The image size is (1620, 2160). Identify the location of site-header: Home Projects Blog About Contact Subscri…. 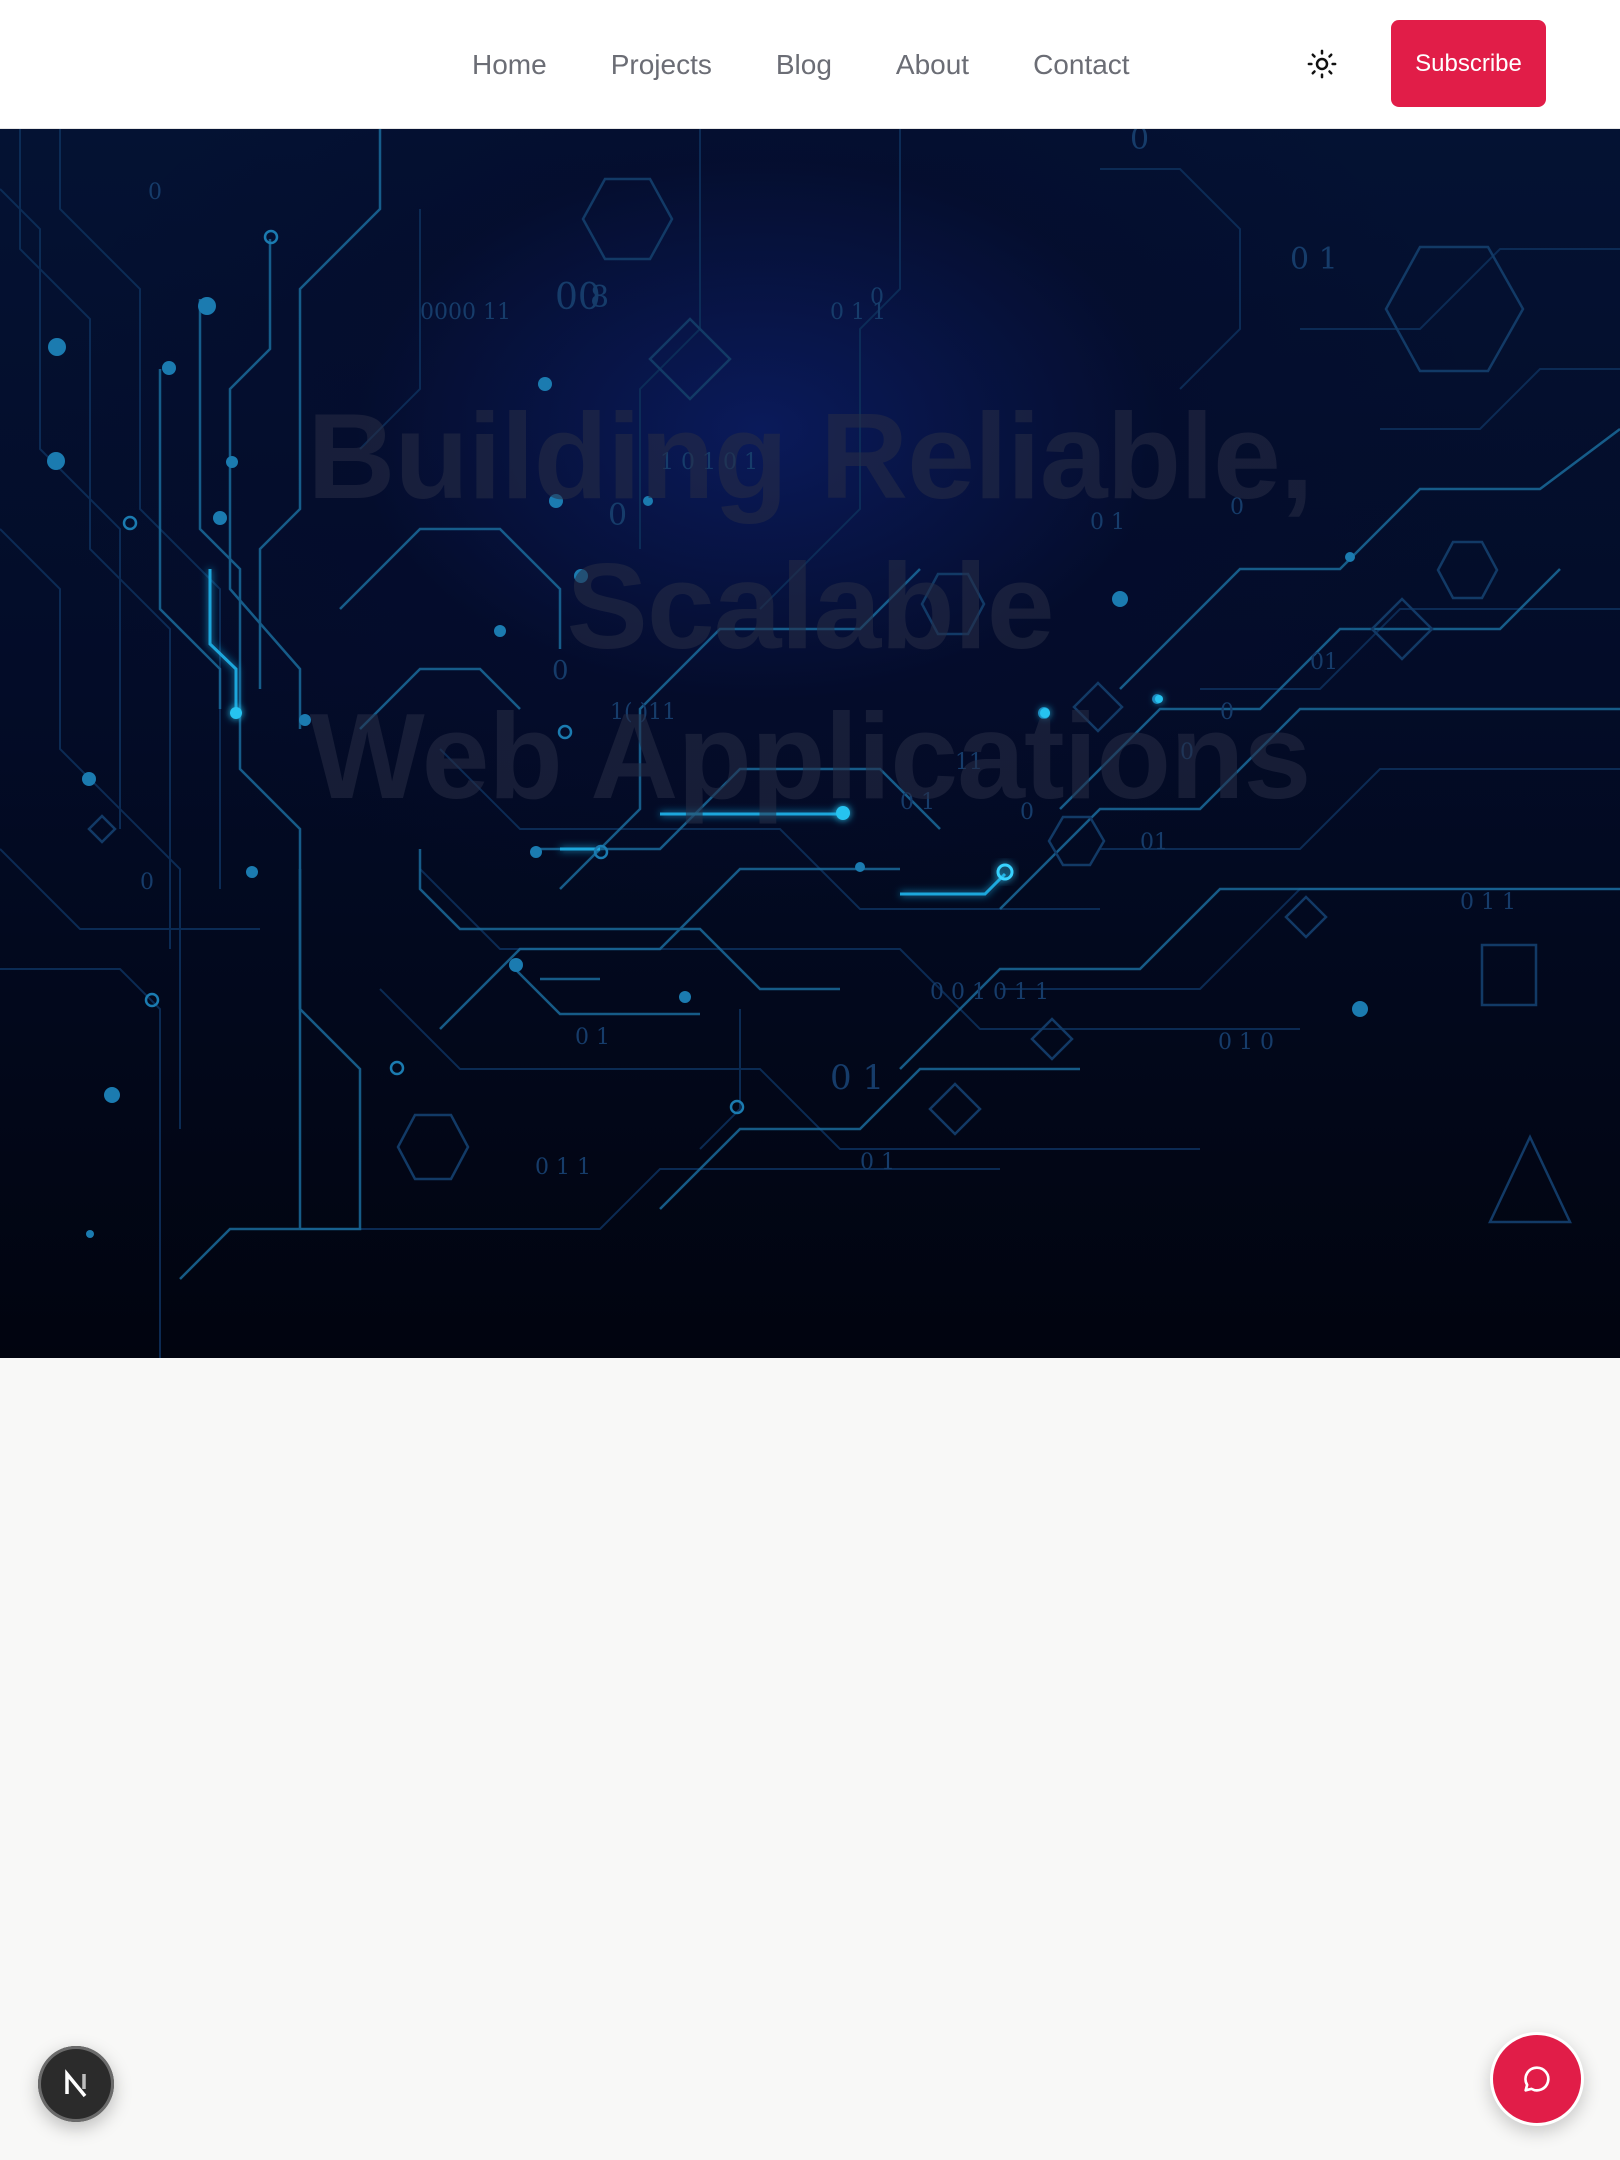
(810, 64).